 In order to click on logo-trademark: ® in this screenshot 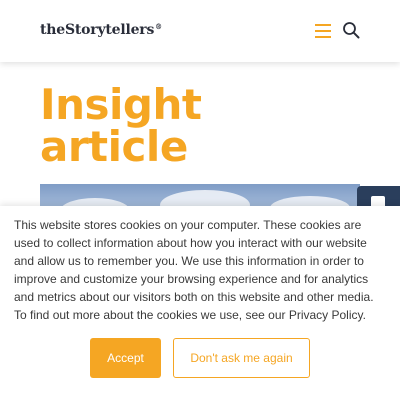, I will do `click(158, 26)`.